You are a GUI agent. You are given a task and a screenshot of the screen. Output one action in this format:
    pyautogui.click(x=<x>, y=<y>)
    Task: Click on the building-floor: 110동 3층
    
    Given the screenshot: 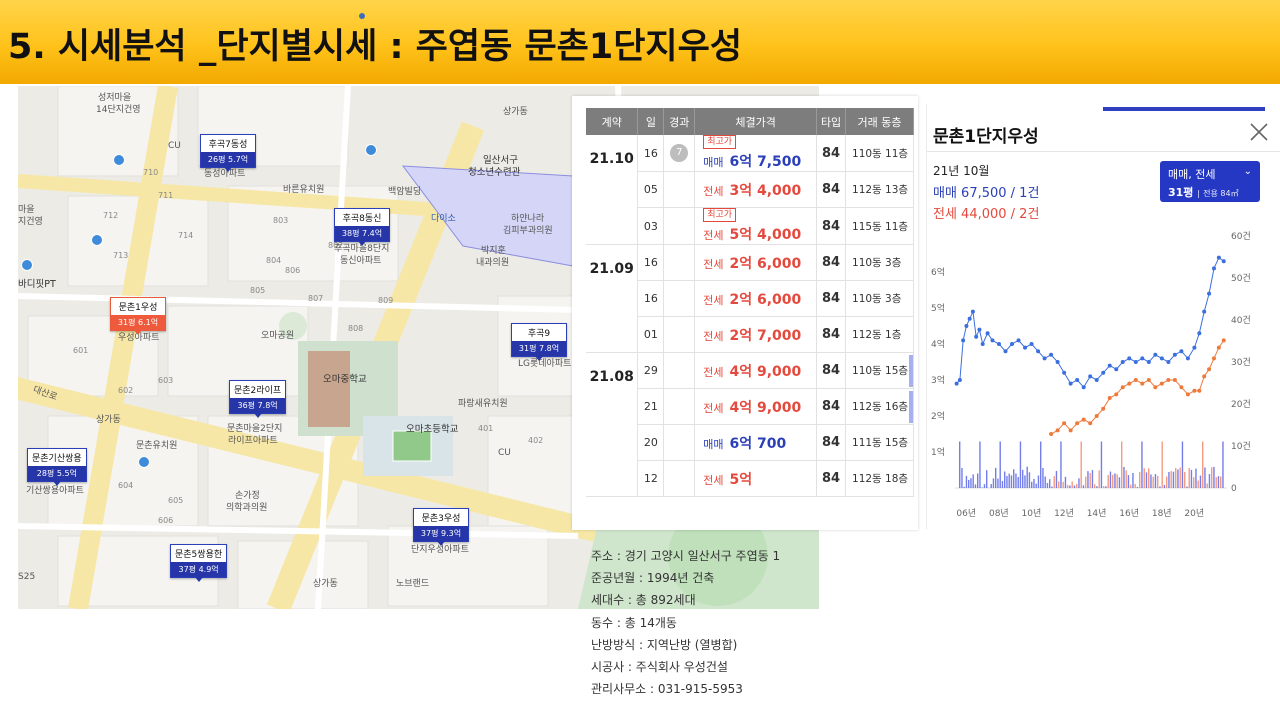 What is the action you would take?
    pyautogui.click(x=879, y=298)
    